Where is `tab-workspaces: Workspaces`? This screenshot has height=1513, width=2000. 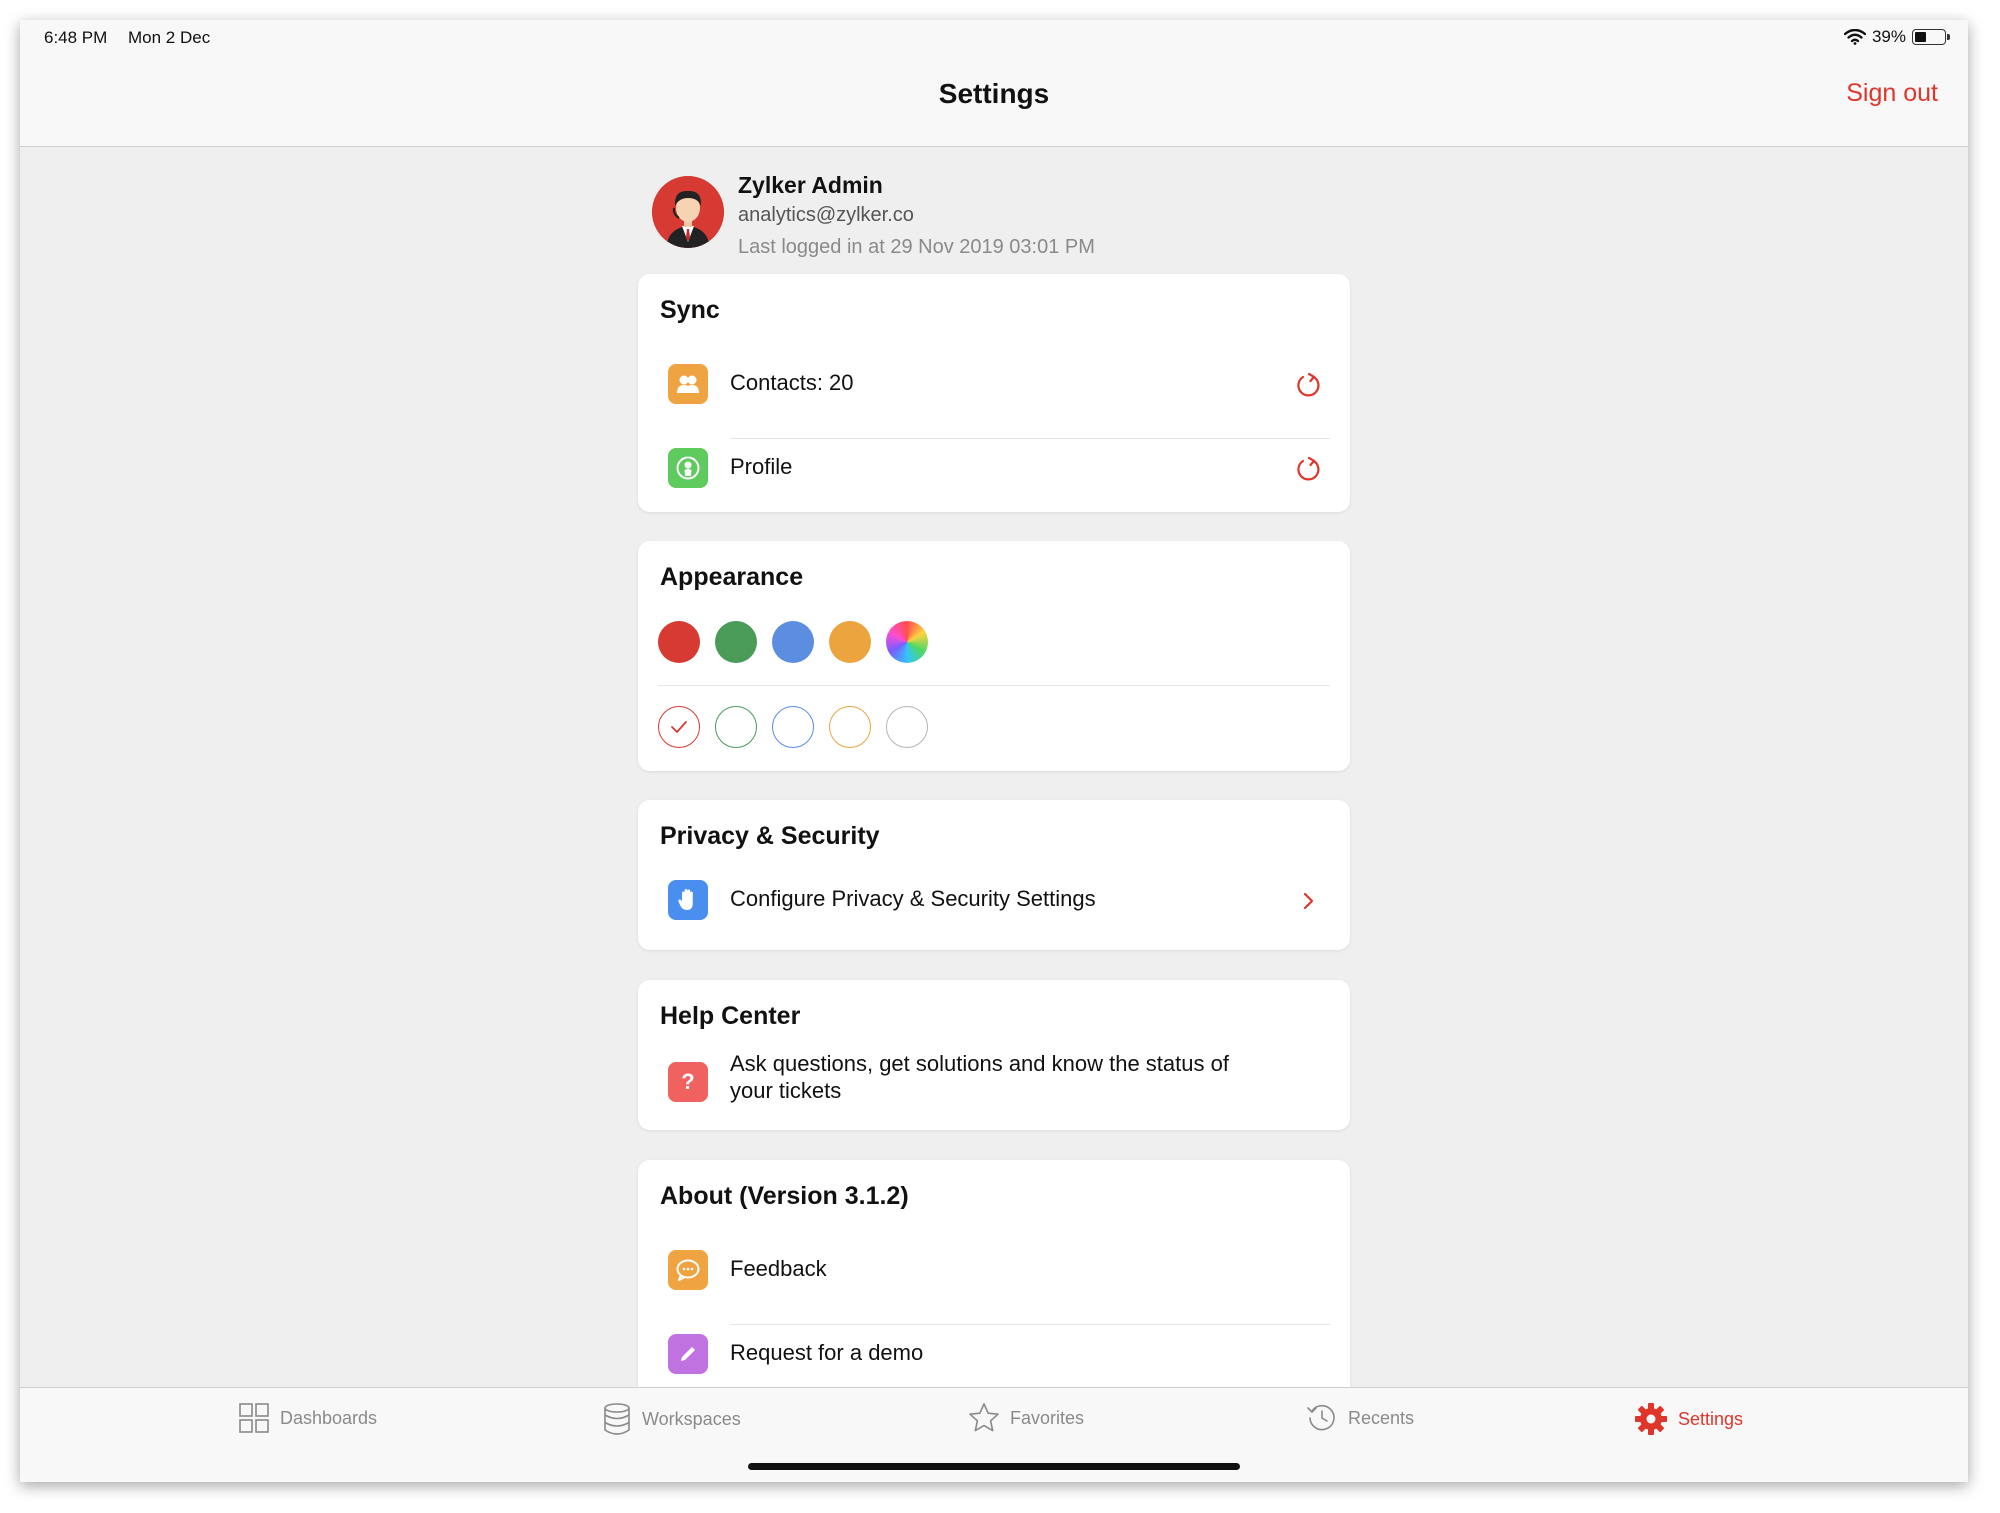
tab-workspaces: Workspaces is located at coordinates (671, 1419).